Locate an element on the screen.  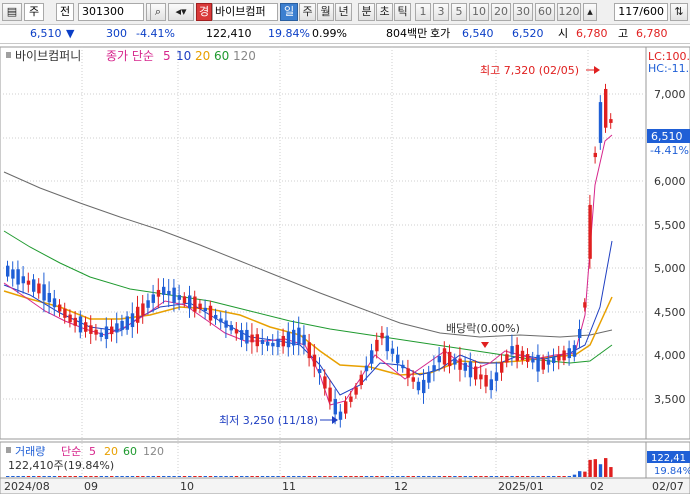
price-axis is located at coordinates (667, 243).